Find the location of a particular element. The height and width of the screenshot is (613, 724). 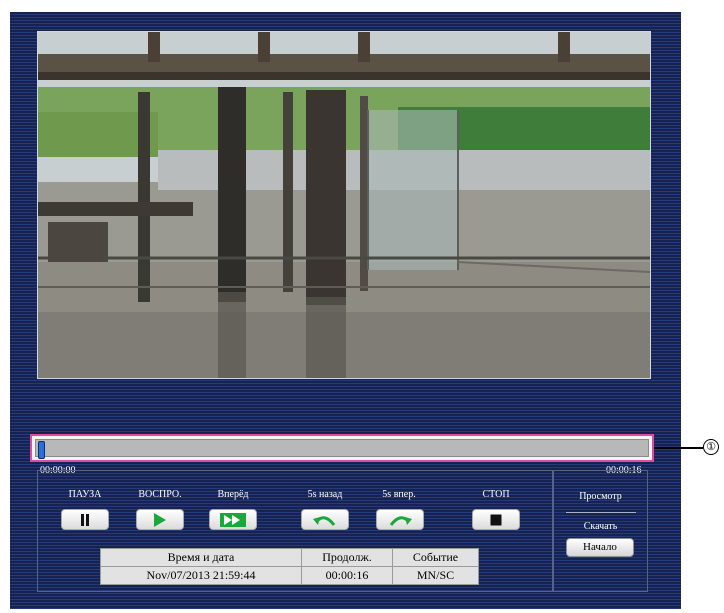

pause-icon is located at coordinates (85, 519).